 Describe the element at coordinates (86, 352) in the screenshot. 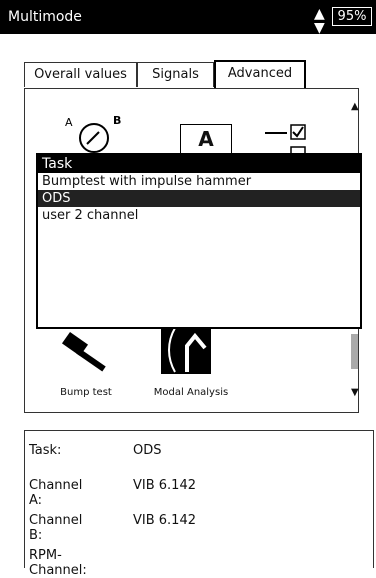

I see `bump-test-icon` at that location.